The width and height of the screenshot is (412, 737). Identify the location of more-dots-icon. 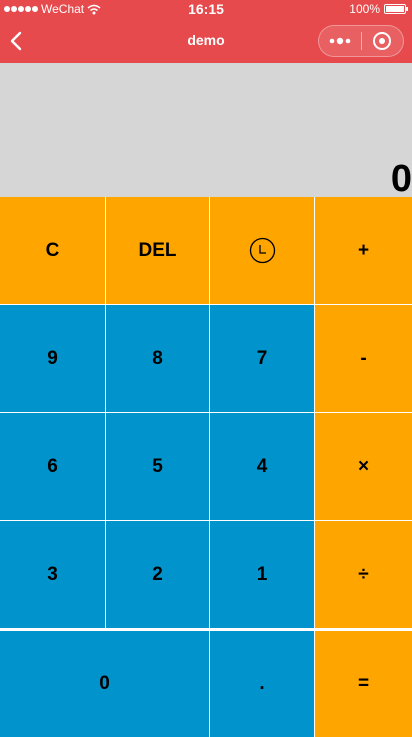
(340, 41).